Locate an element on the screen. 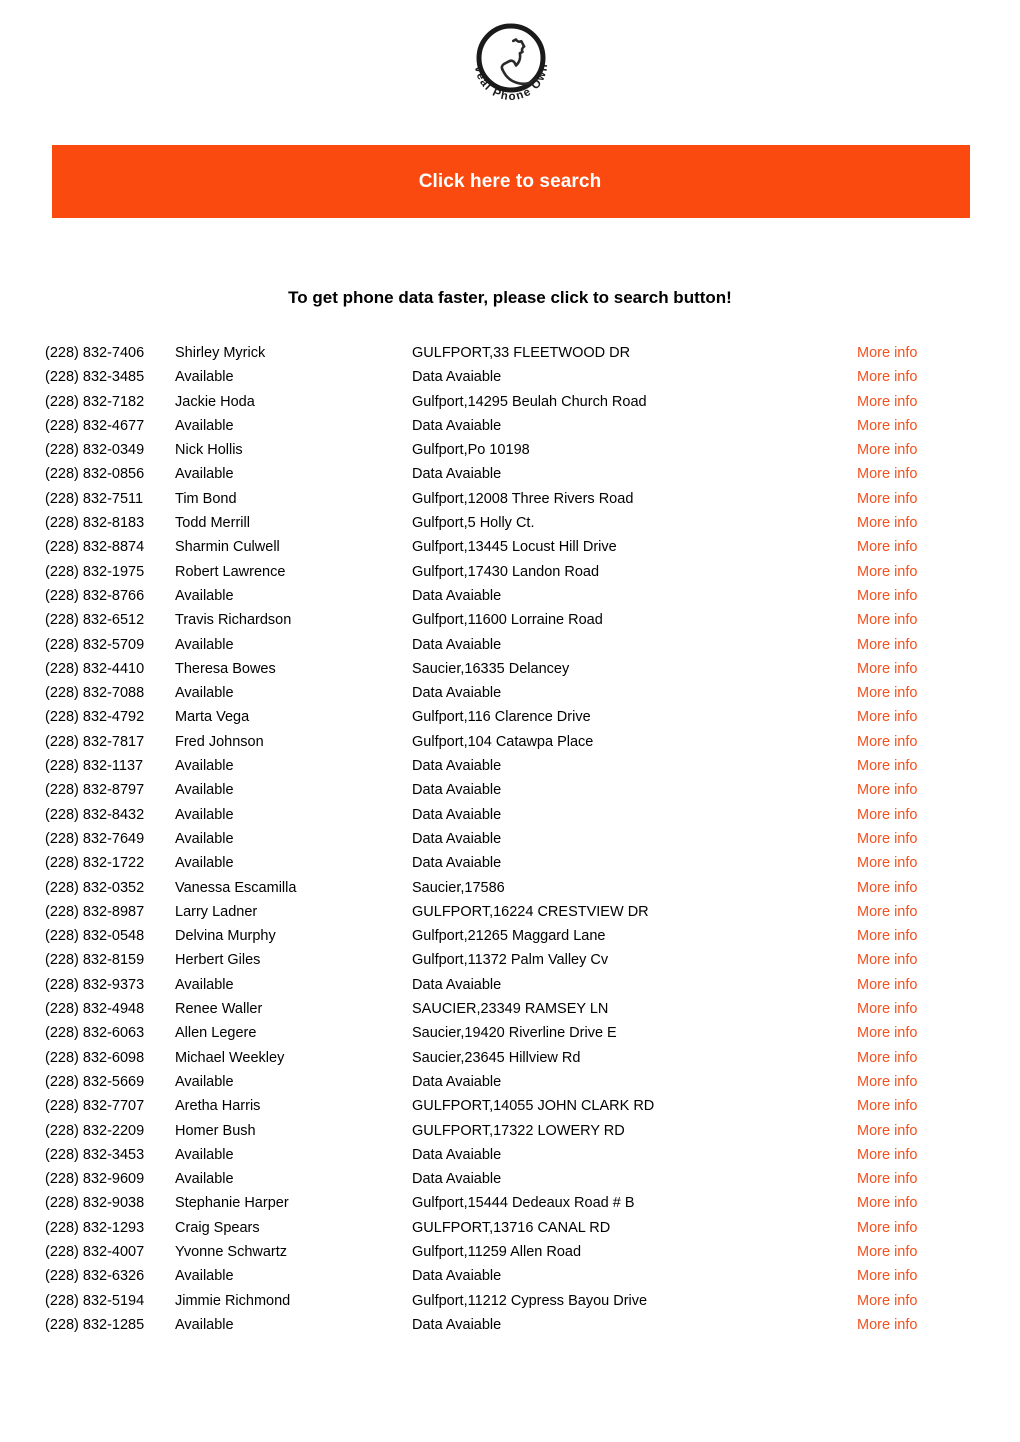 Image resolution: width=1020 pixels, height=1442 pixels. address-cell: Gulfport,116 Clarence Drive is located at coordinates (501, 717).